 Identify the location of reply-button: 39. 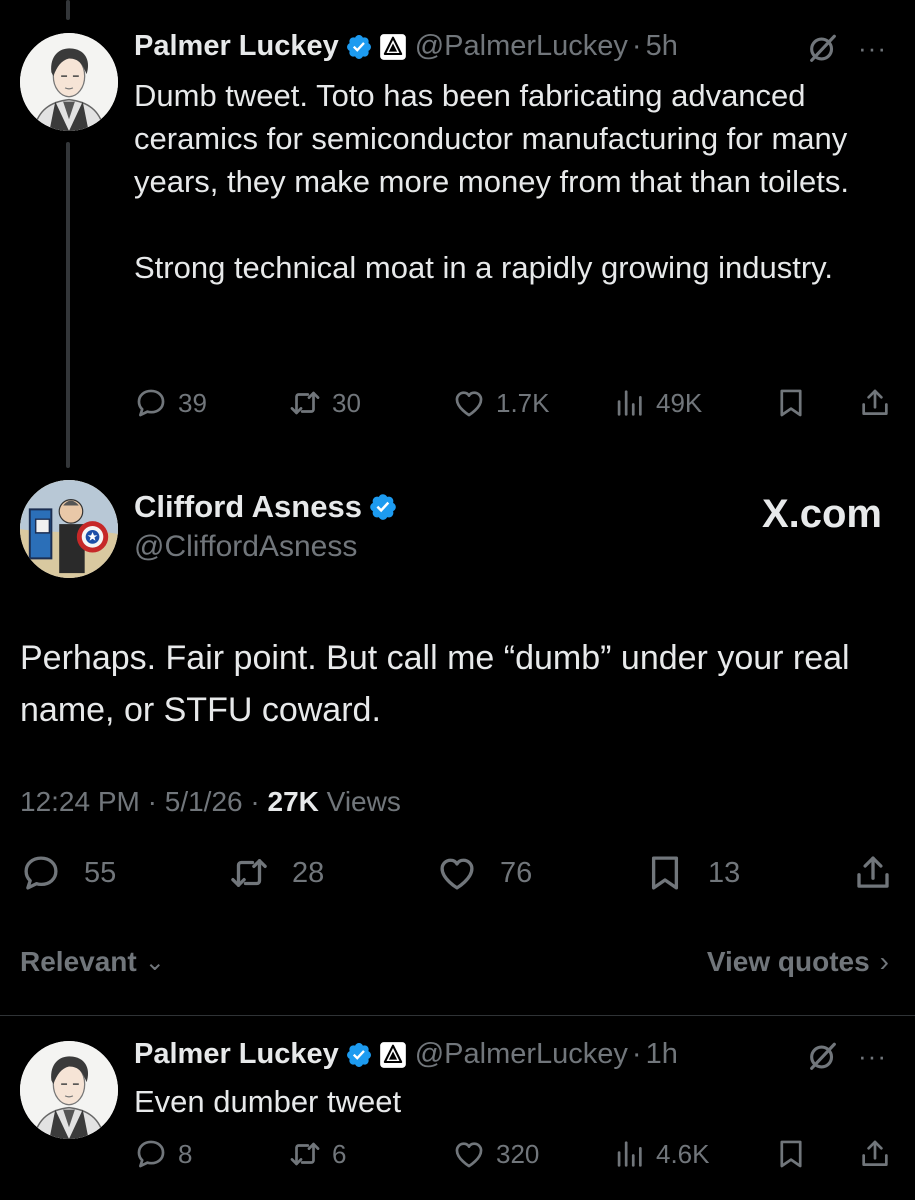
(170, 403).